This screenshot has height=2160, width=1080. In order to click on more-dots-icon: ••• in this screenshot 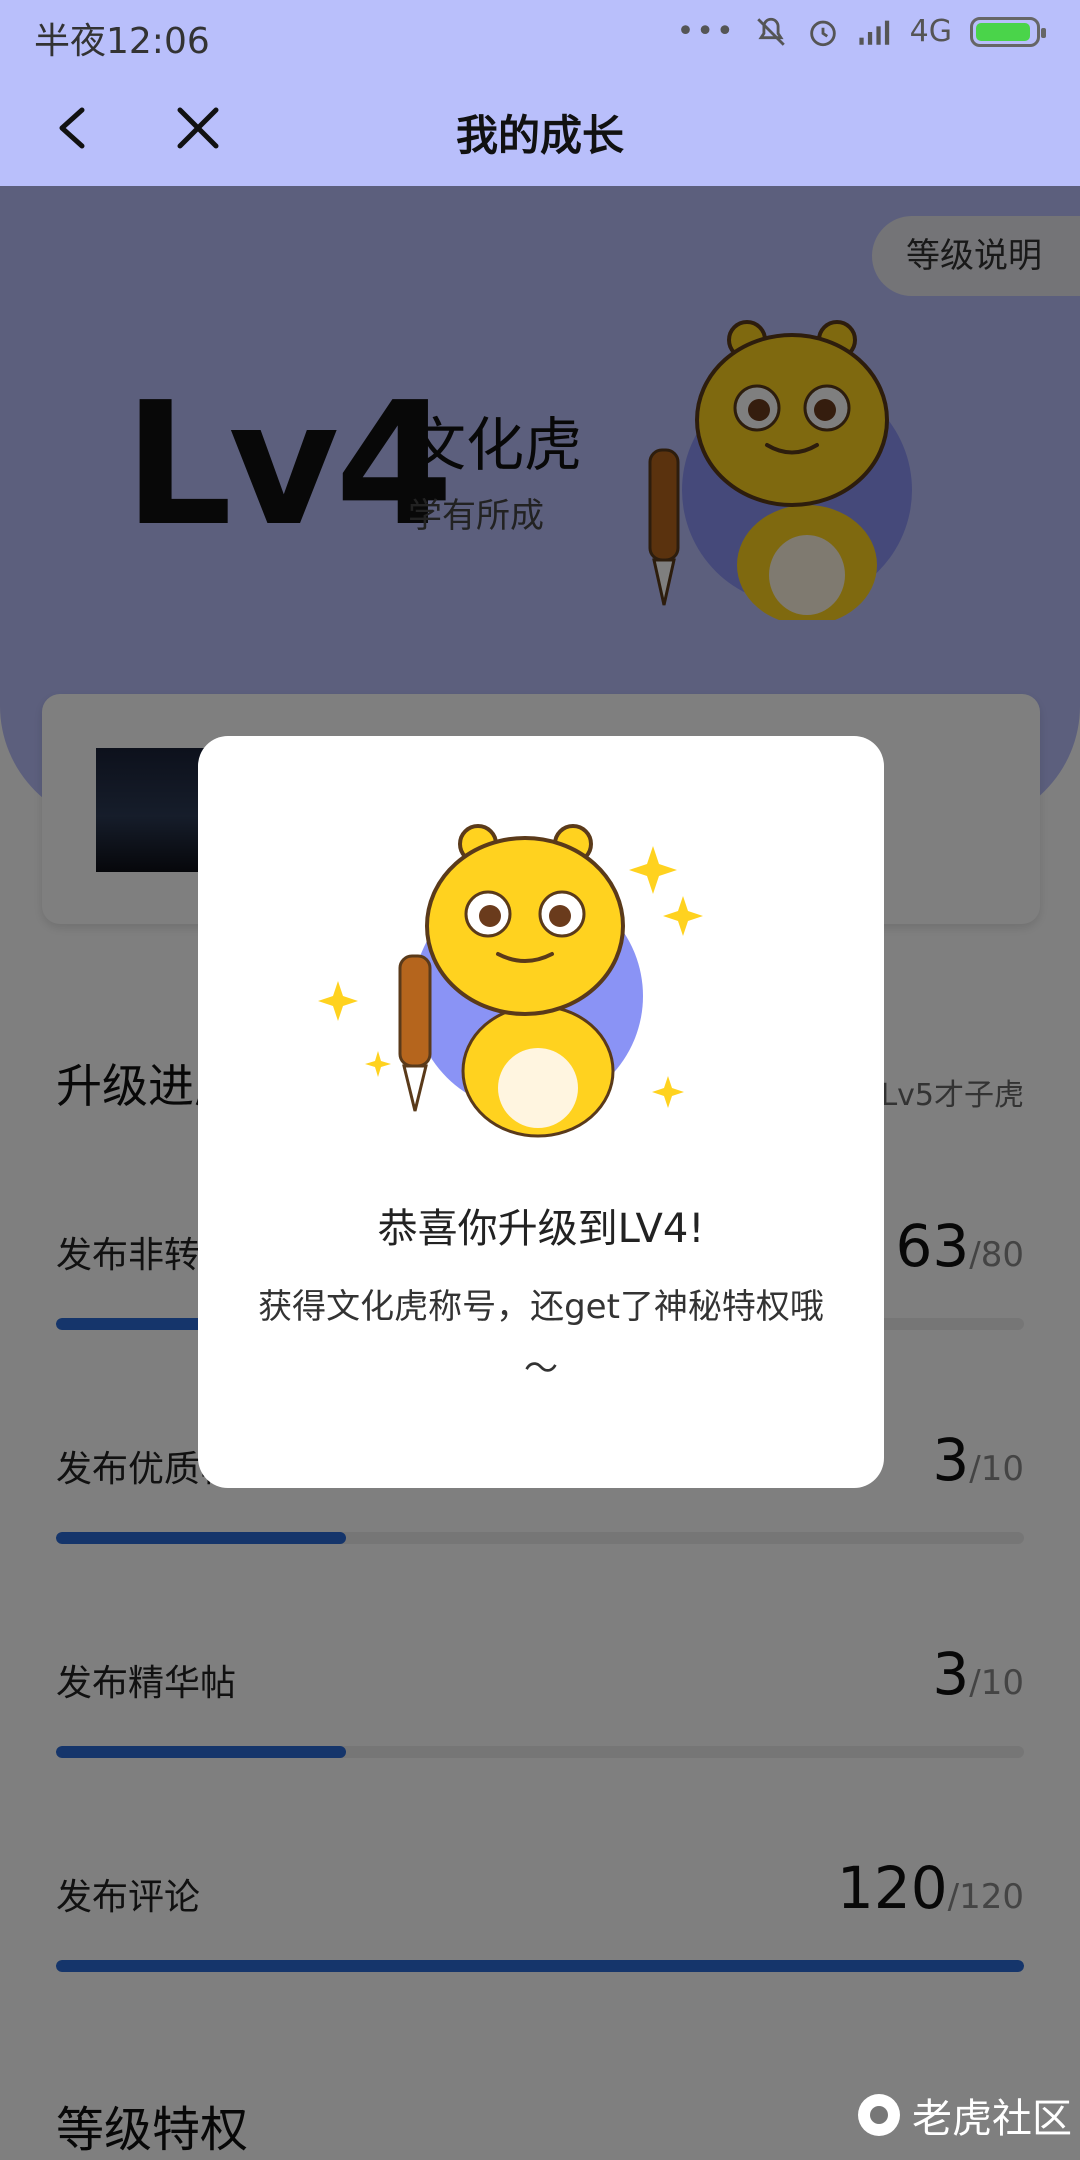, I will do `click(706, 31)`.